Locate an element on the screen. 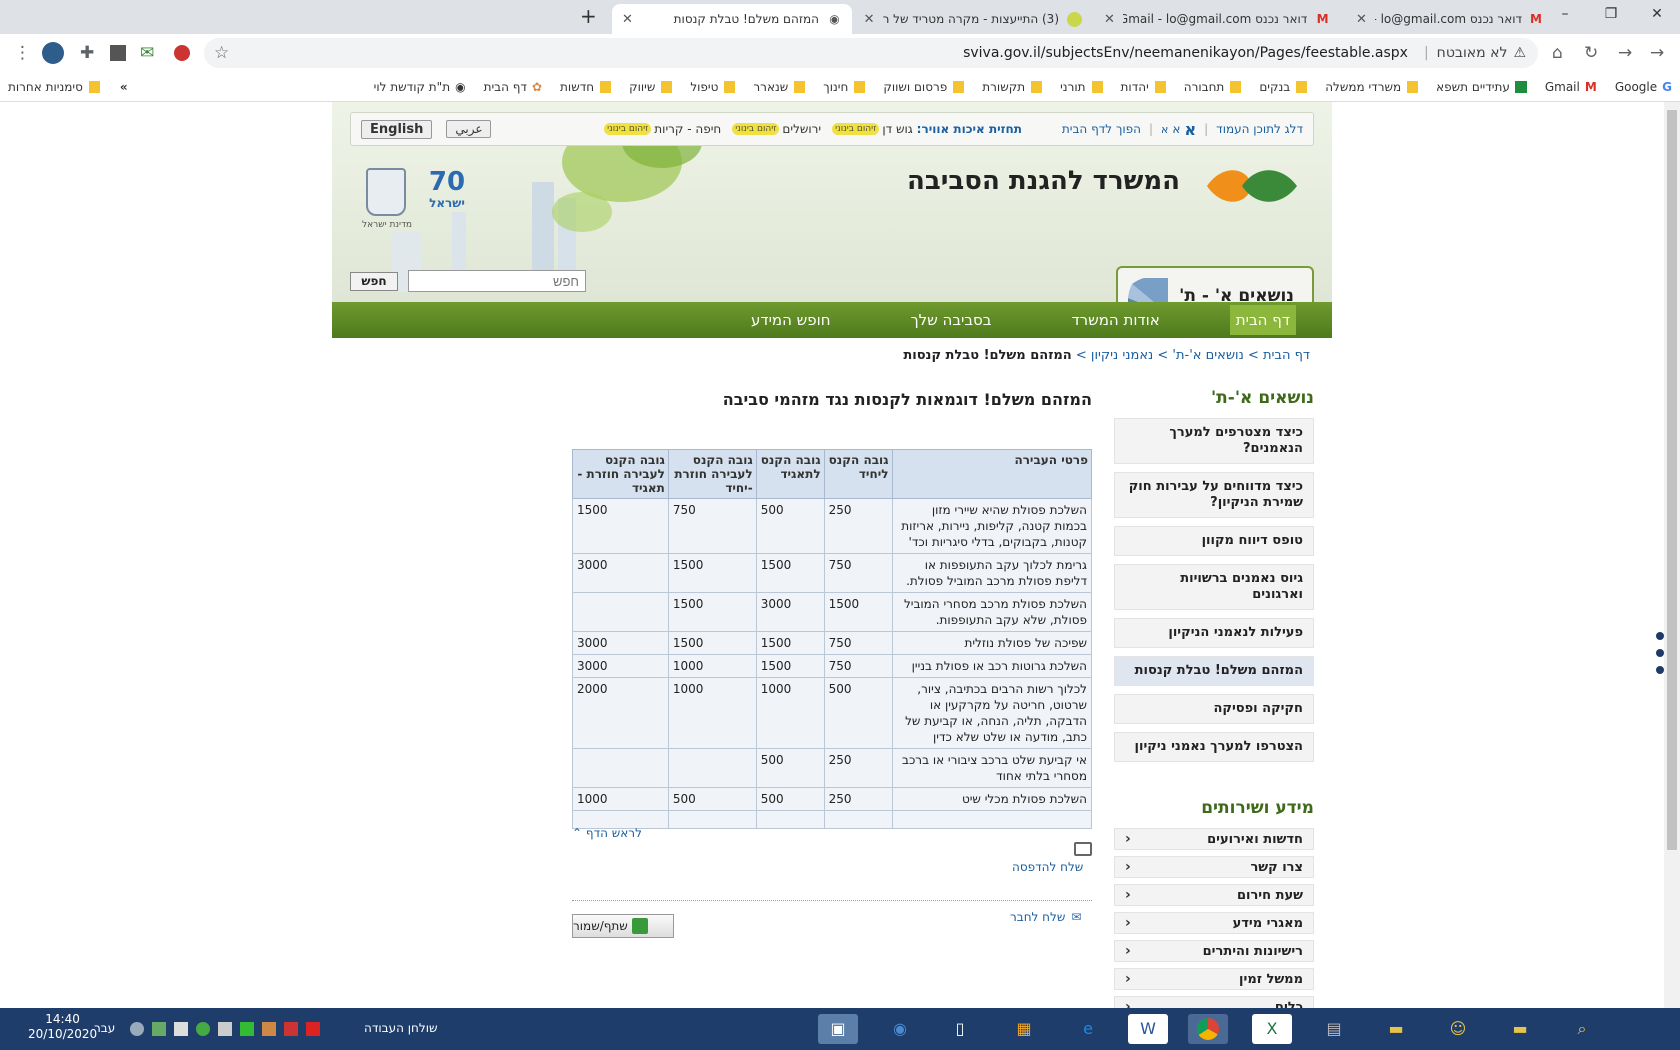  globe-app-icon: ◉ is located at coordinates (900, 1029).